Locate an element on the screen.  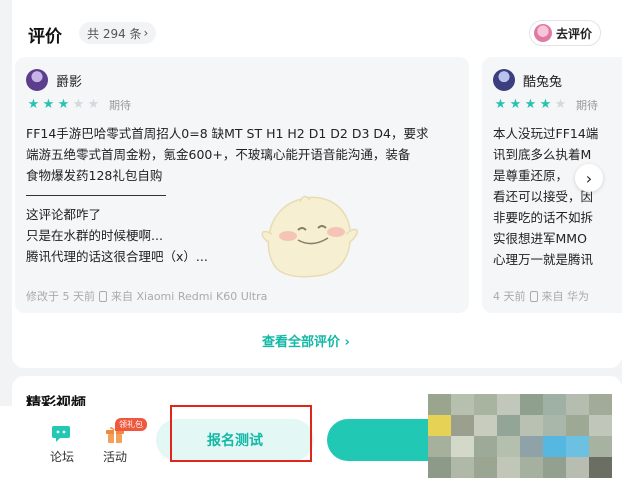
review-line: 讯到底多么执着M is located at coordinates (542, 154).